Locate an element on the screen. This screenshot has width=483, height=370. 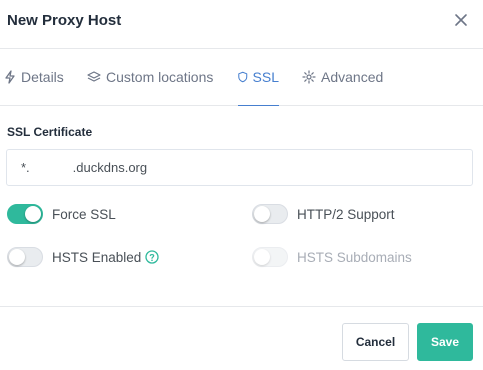
http2-support-toggle: HTTP/2 Support is located at coordinates (323, 214).